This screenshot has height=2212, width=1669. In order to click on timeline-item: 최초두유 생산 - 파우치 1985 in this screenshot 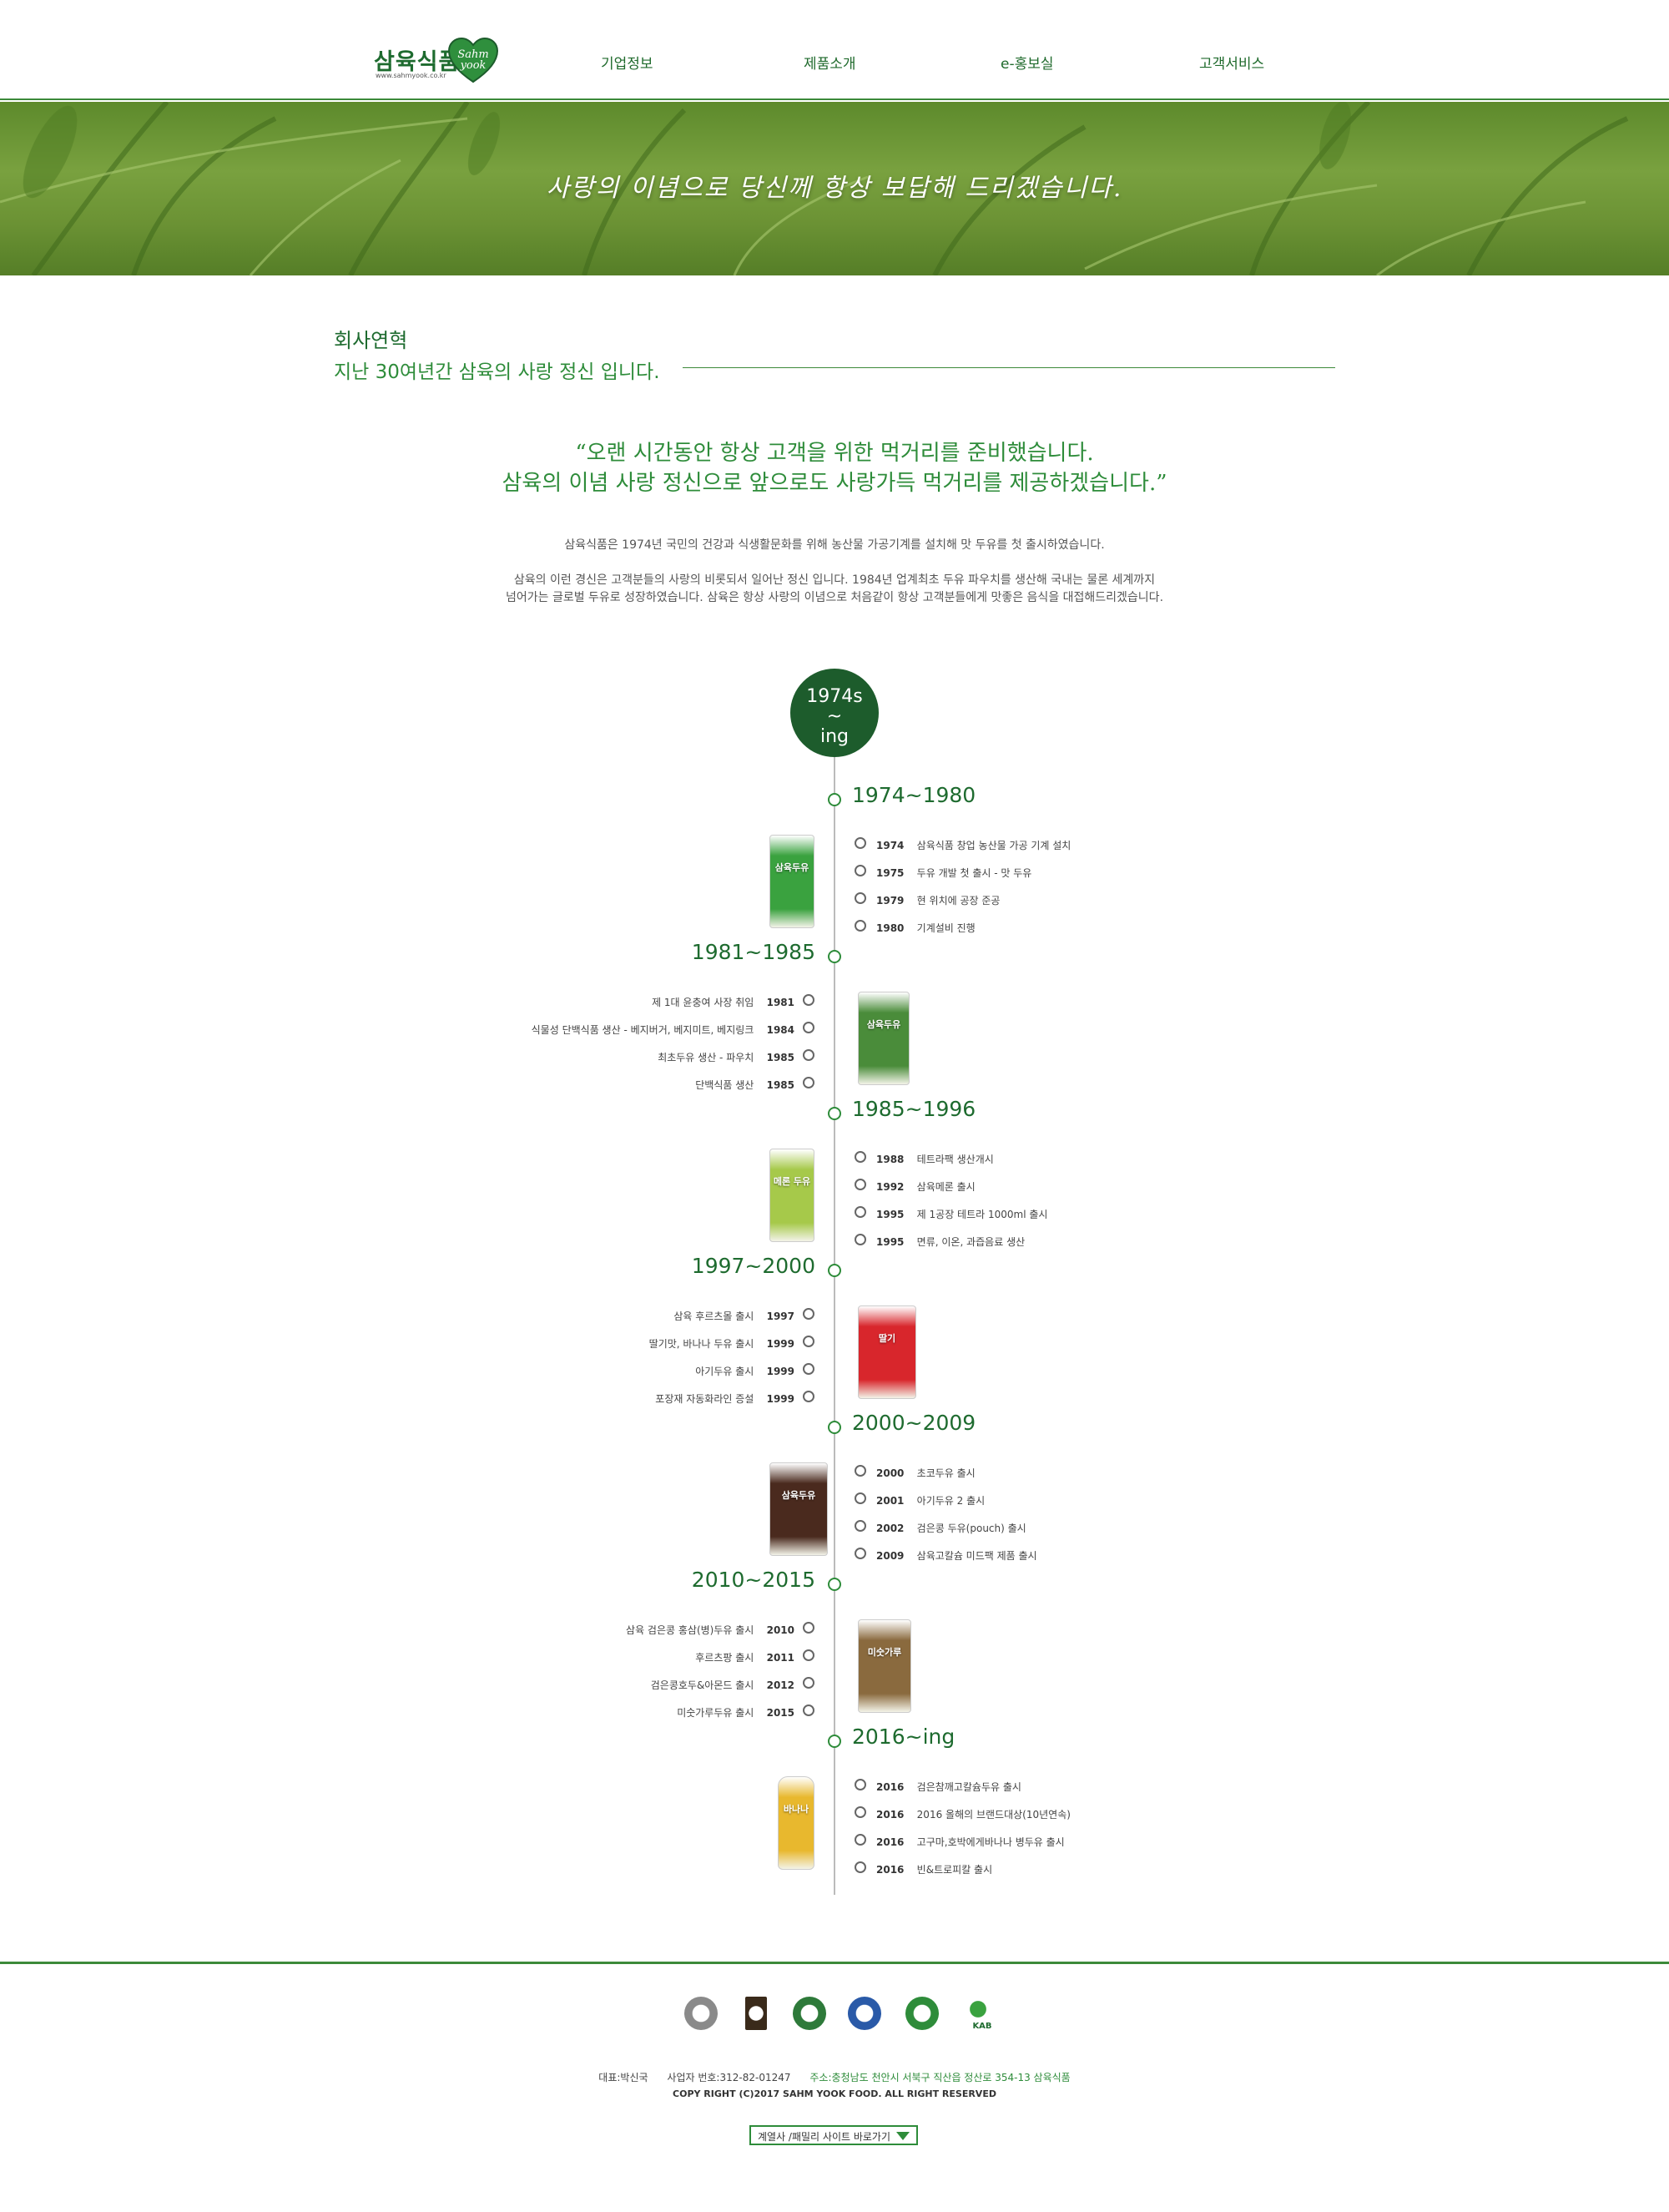, I will do `click(726, 1057)`.